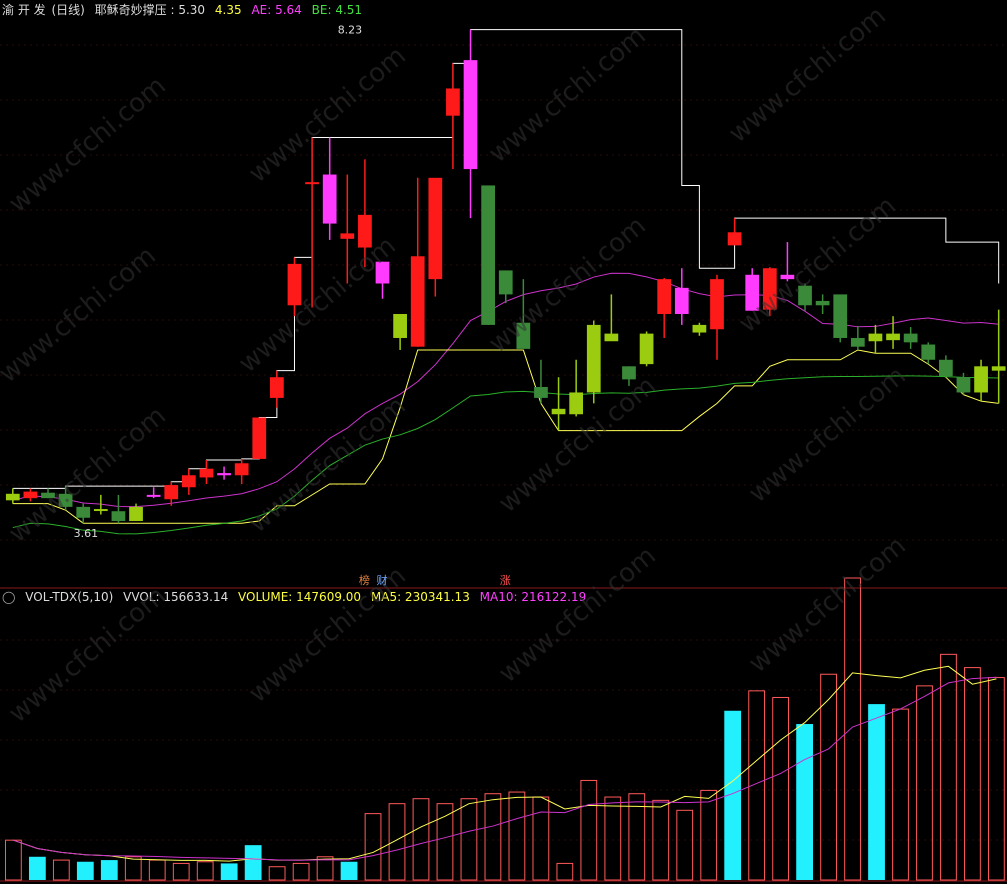  I want to click on price-annotation: 3.61, so click(86, 533).